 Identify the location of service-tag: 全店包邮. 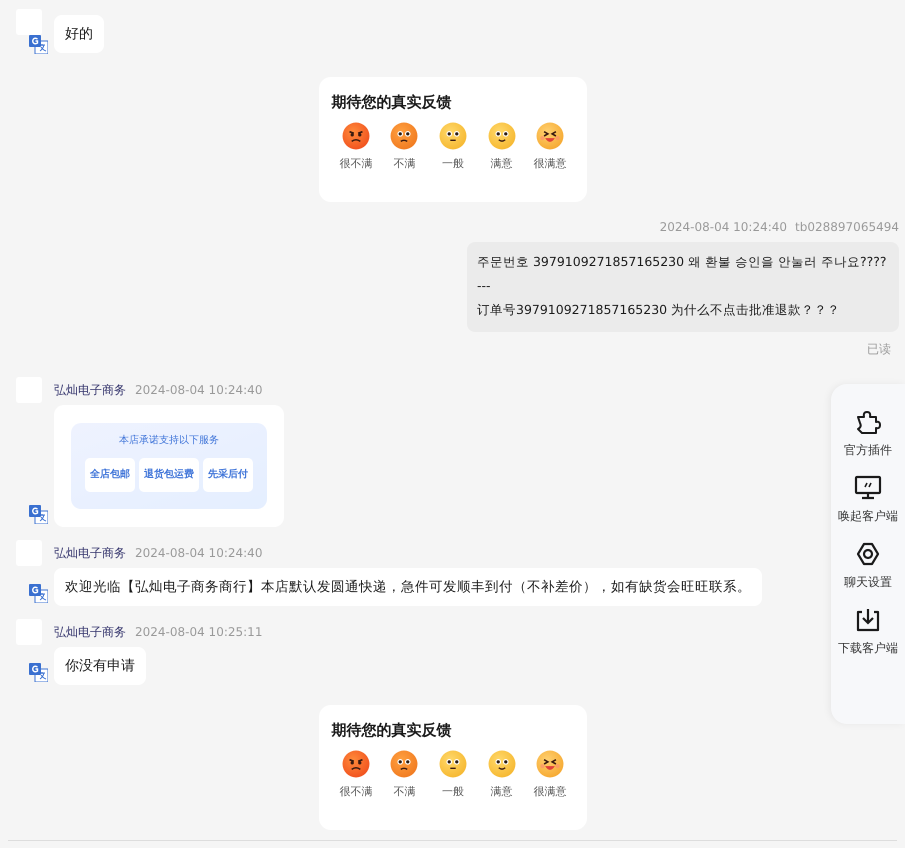
(110, 475).